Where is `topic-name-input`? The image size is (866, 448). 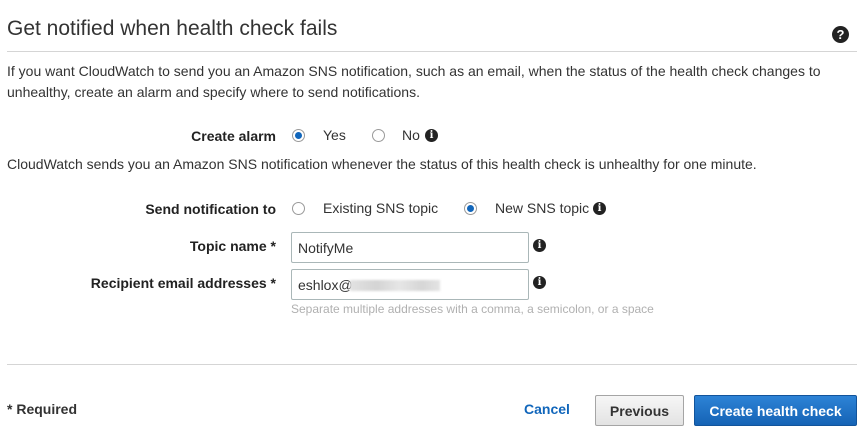 topic-name-input is located at coordinates (410, 247).